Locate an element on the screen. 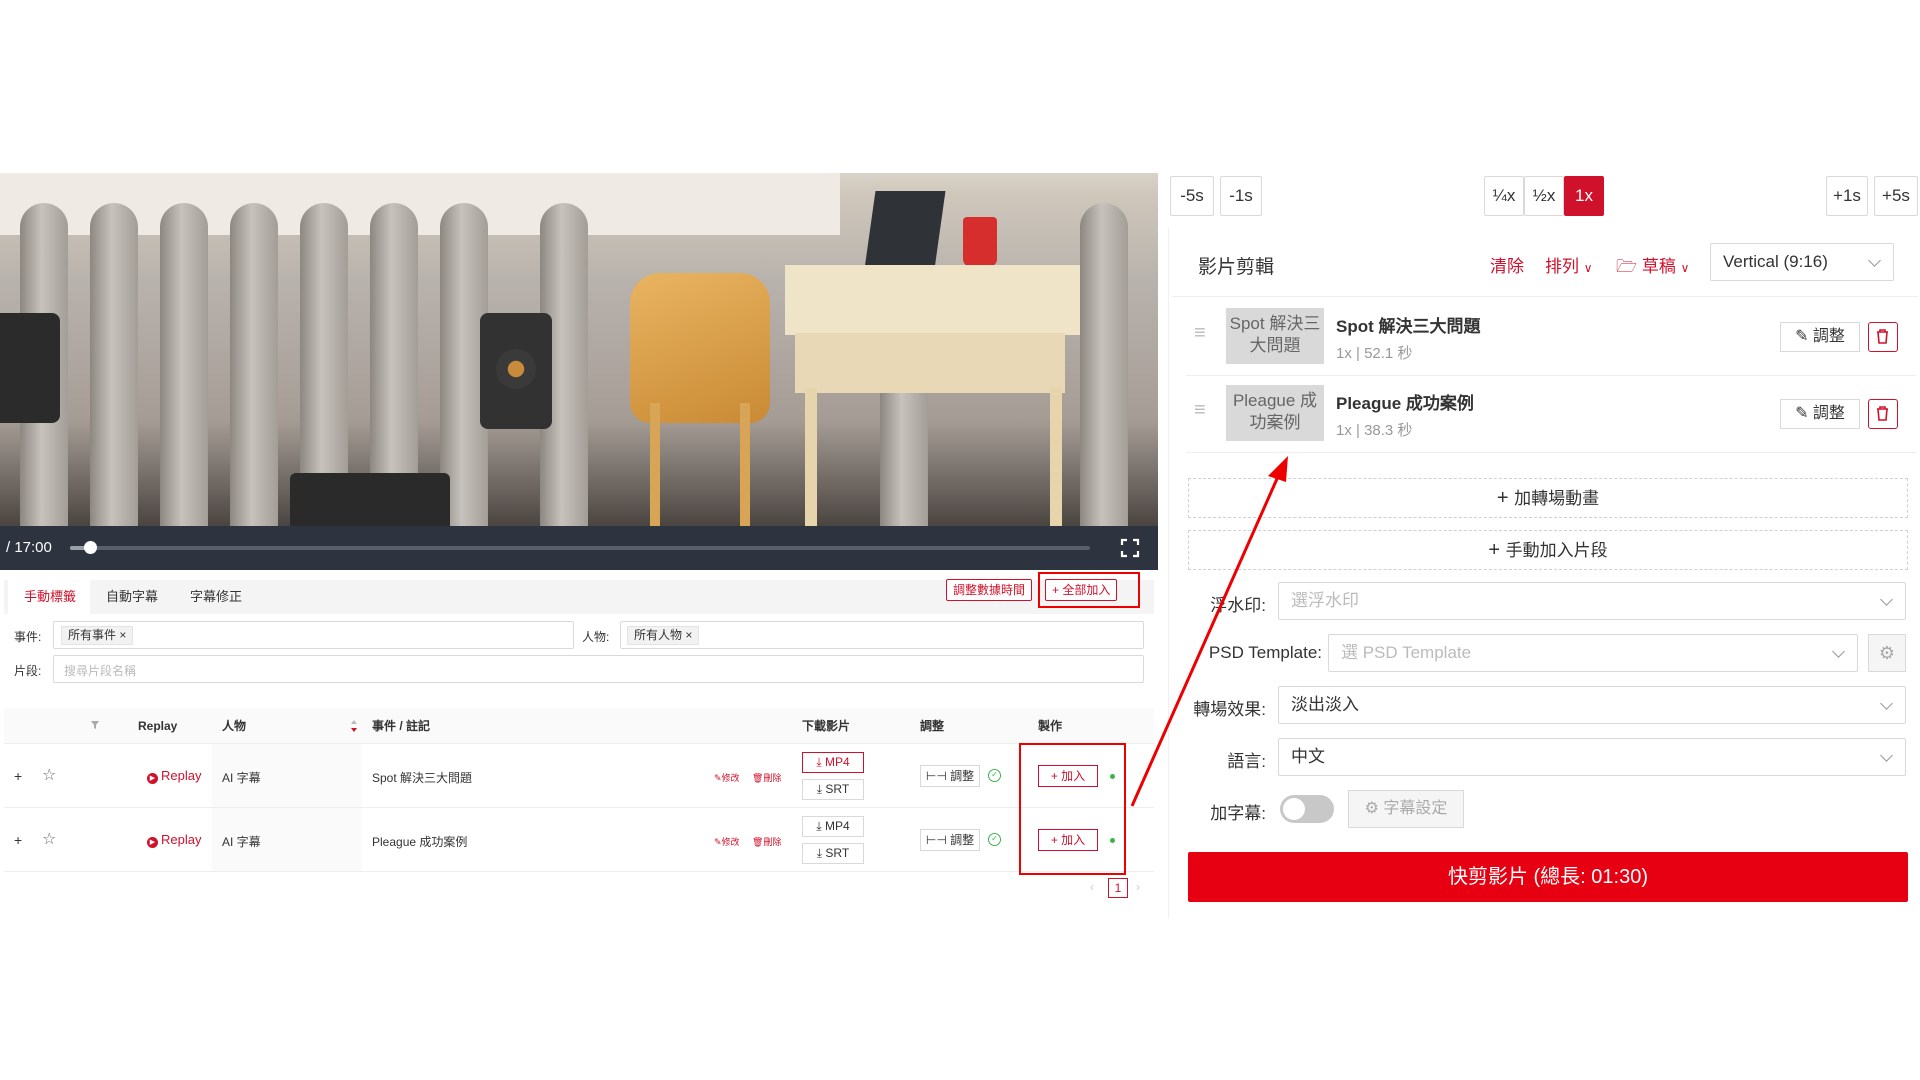 The image size is (1920, 1080). adjust-label: 調整 is located at coordinates (962, 840).